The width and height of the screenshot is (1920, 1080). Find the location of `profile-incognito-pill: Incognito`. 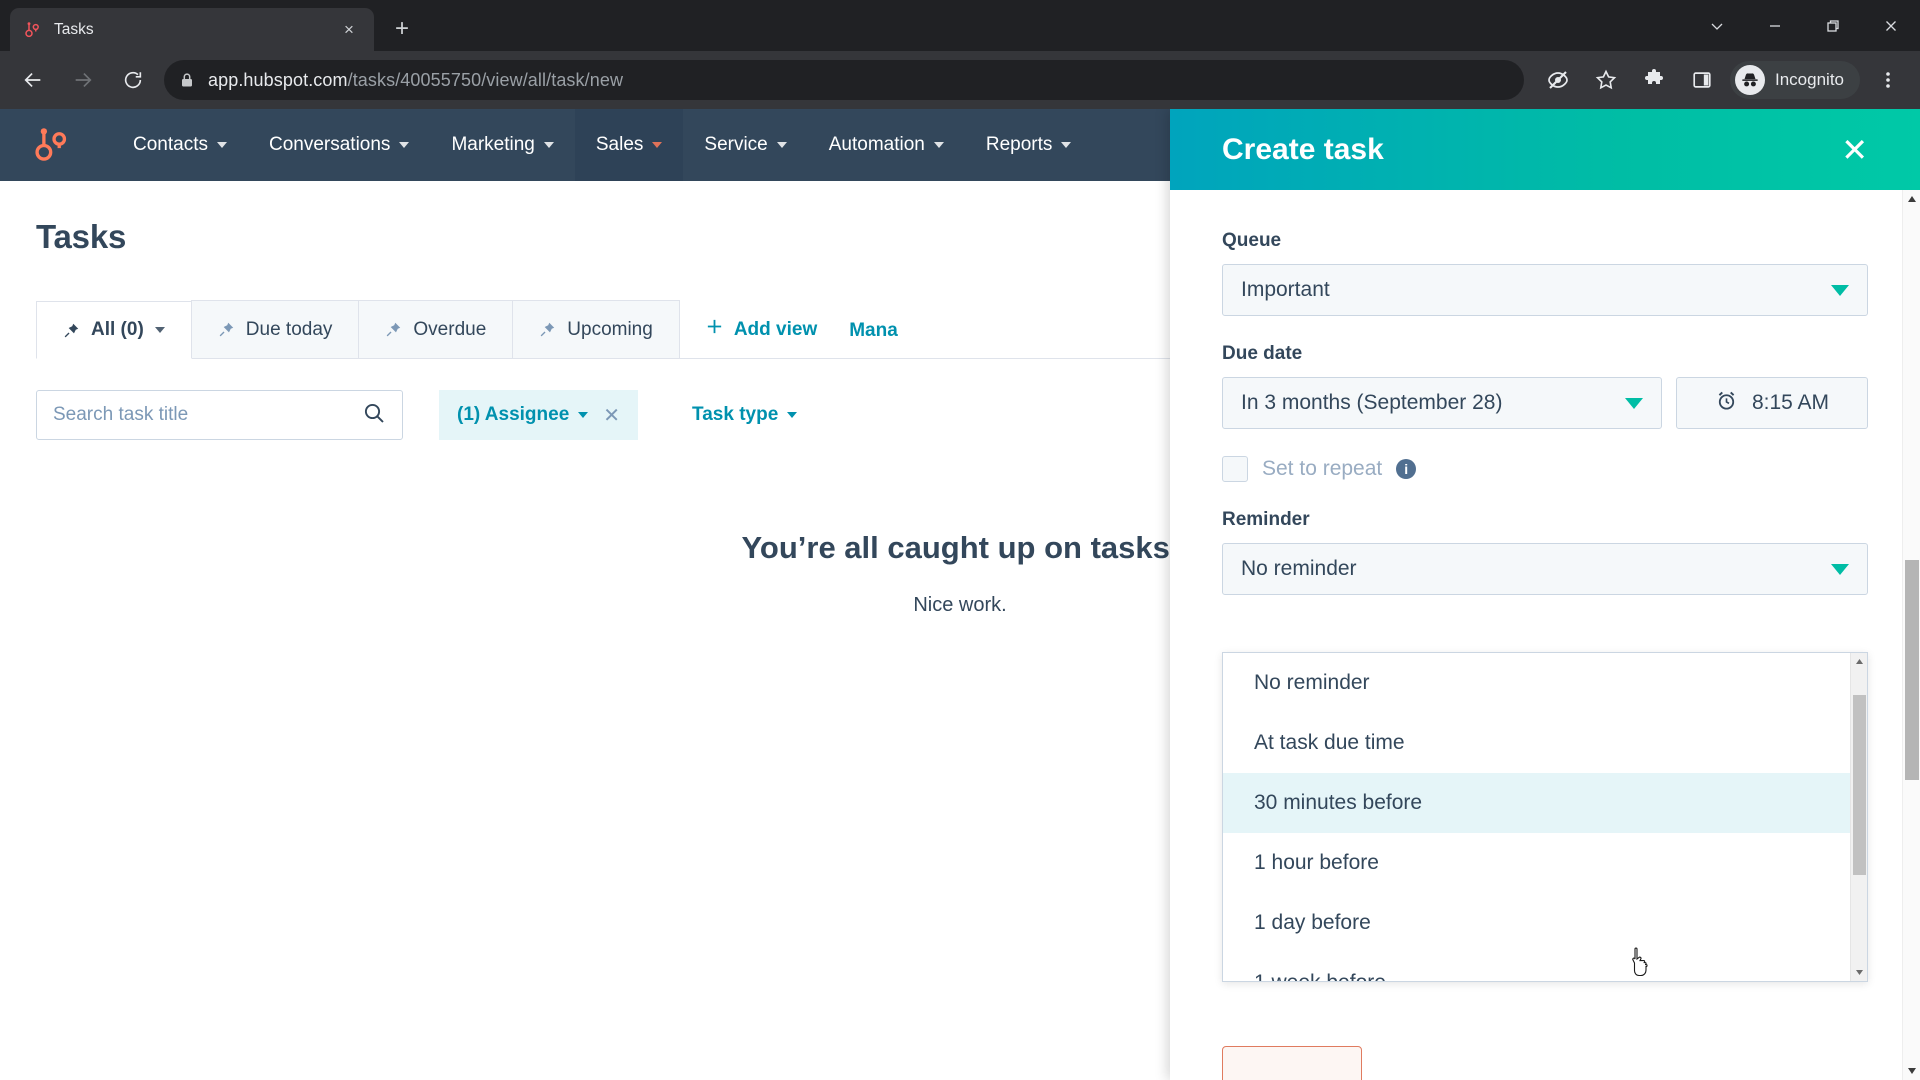

profile-incognito-pill: Incognito is located at coordinates (1795, 80).